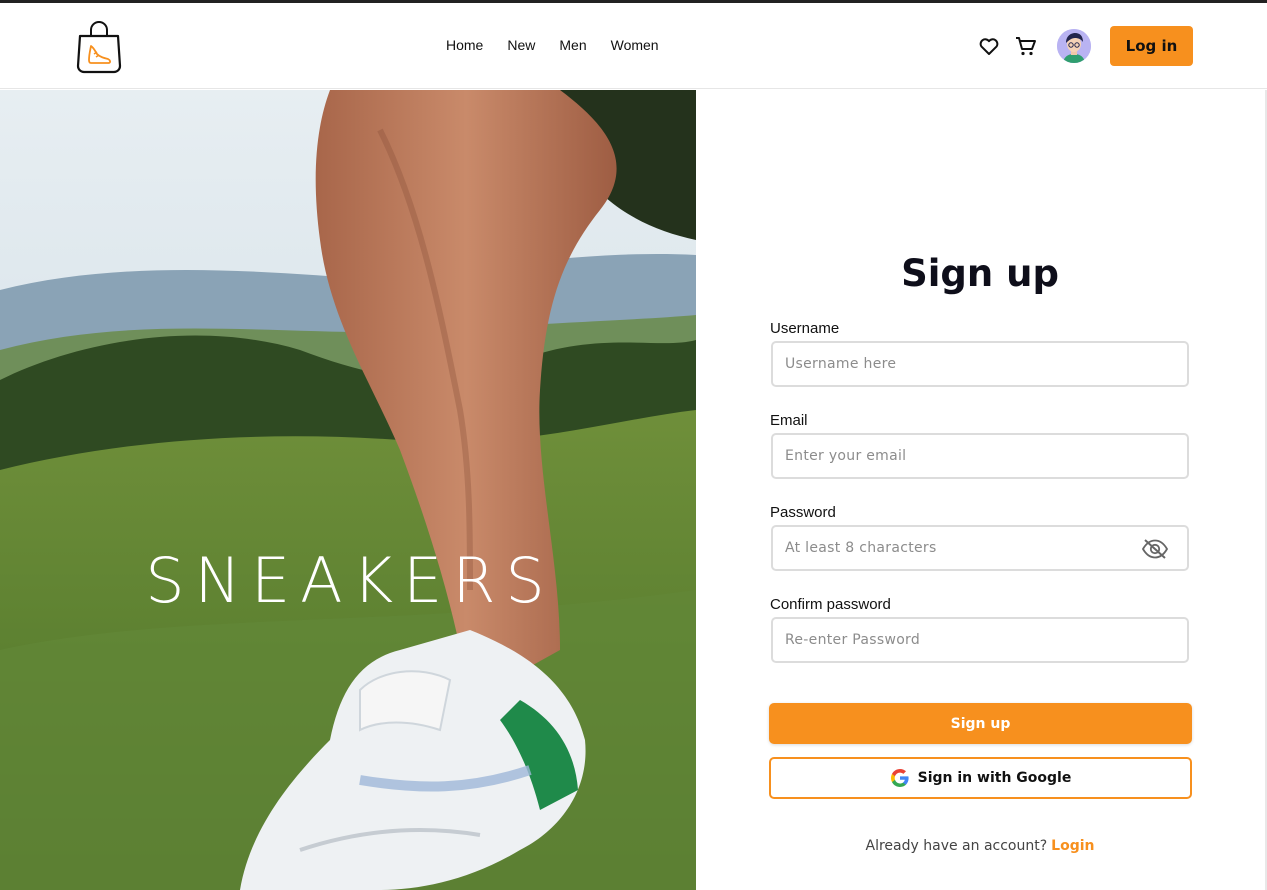 The height and width of the screenshot is (890, 1267). I want to click on confirm-password-label: Confirm password, so click(830, 604).